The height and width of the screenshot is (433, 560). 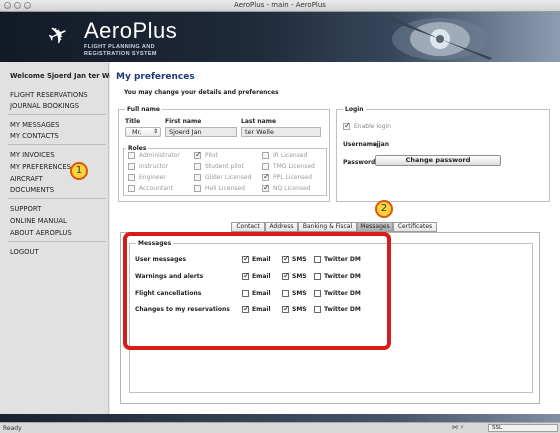 What do you see at coordinates (354, 109) in the screenshot?
I see `login-legend: Login` at bounding box center [354, 109].